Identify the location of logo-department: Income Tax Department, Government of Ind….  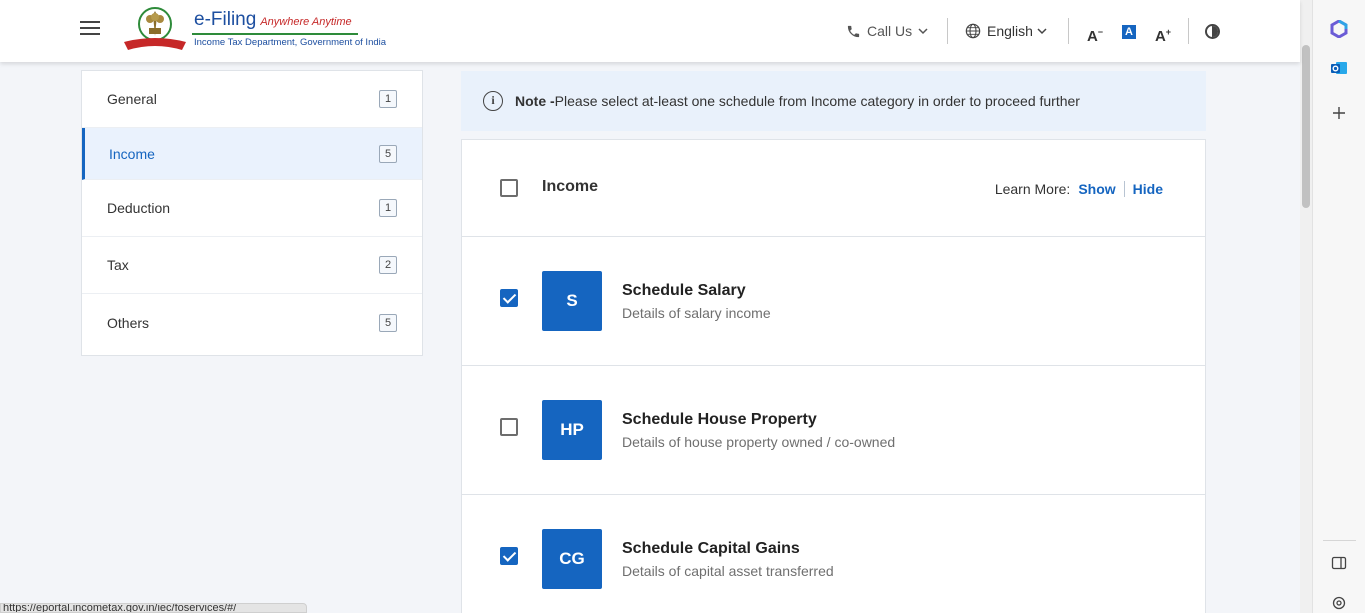
(290, 42).